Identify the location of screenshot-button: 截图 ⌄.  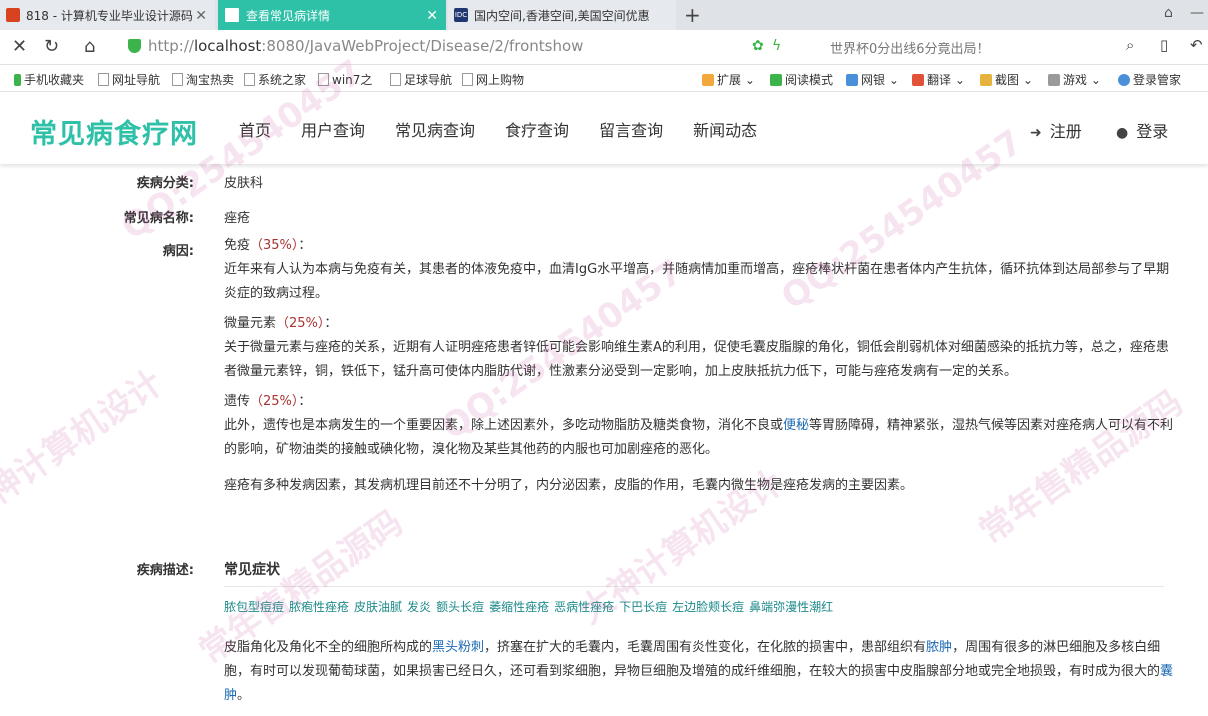
(1006, 79).